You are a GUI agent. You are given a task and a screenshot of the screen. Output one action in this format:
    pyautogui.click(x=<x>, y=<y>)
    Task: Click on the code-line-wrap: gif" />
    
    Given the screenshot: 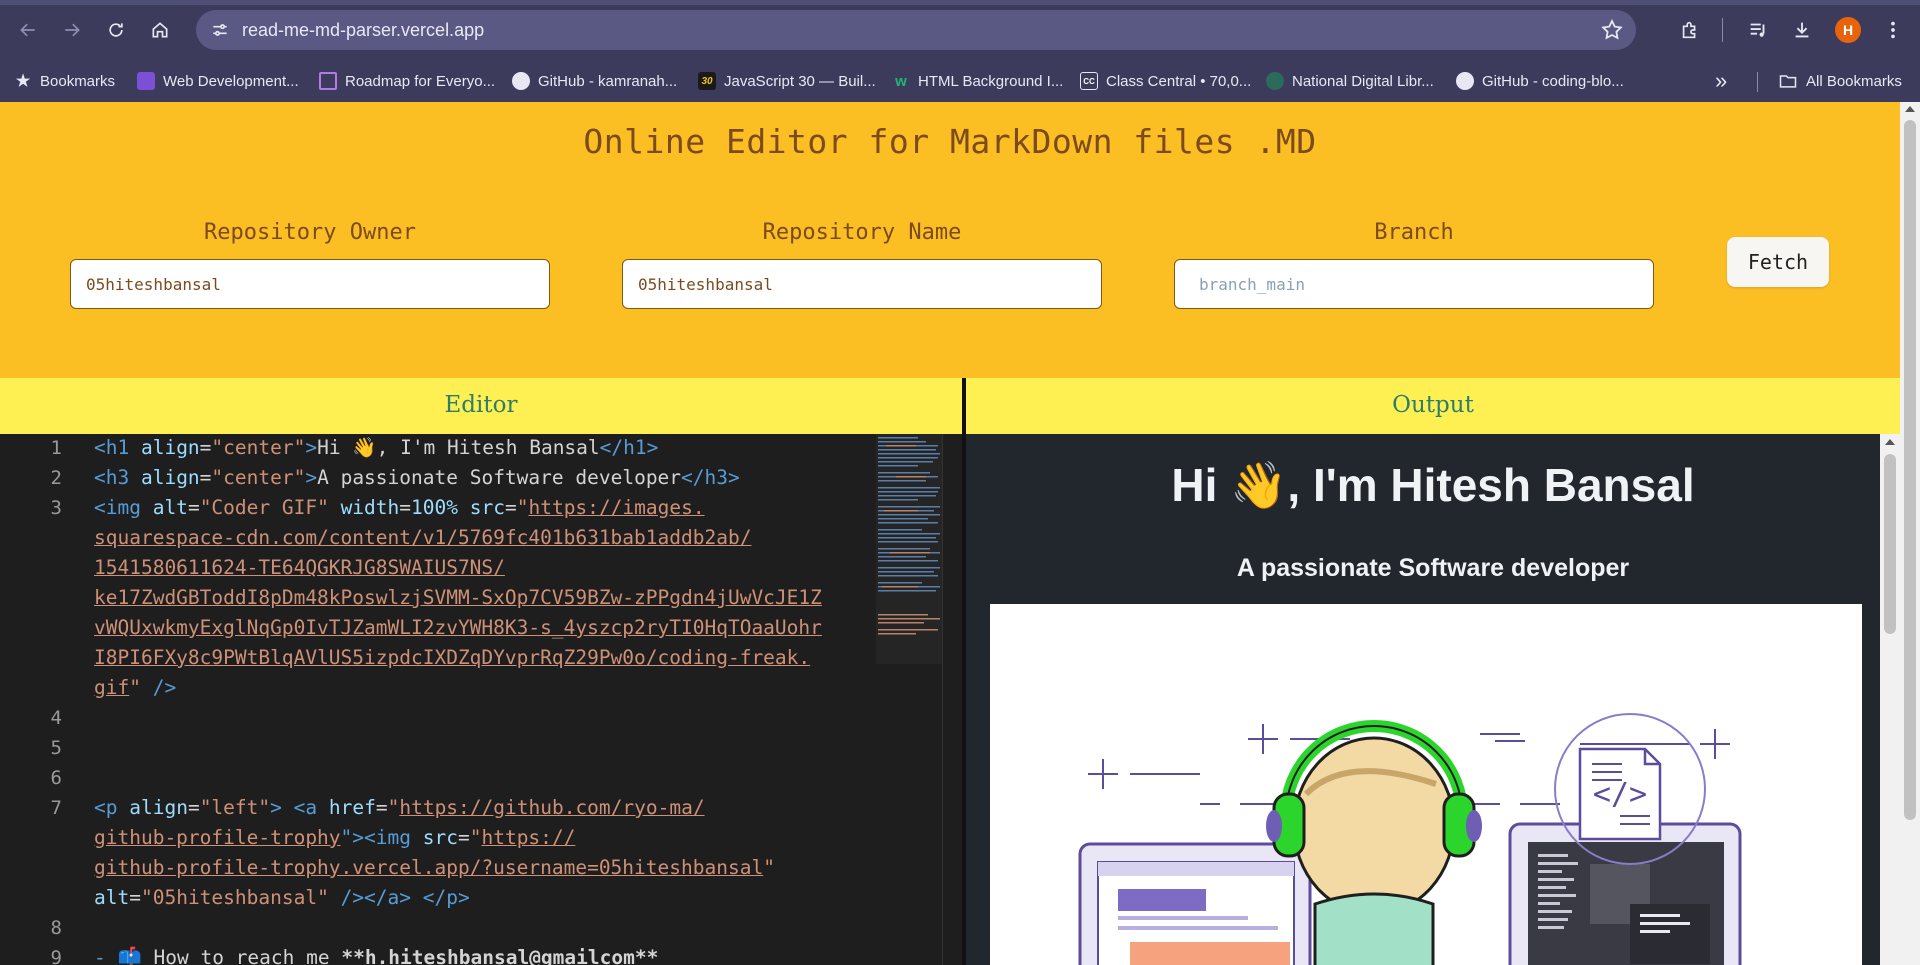 What is the action you would take?
    pyautogui.click(x=484, y=687)
    